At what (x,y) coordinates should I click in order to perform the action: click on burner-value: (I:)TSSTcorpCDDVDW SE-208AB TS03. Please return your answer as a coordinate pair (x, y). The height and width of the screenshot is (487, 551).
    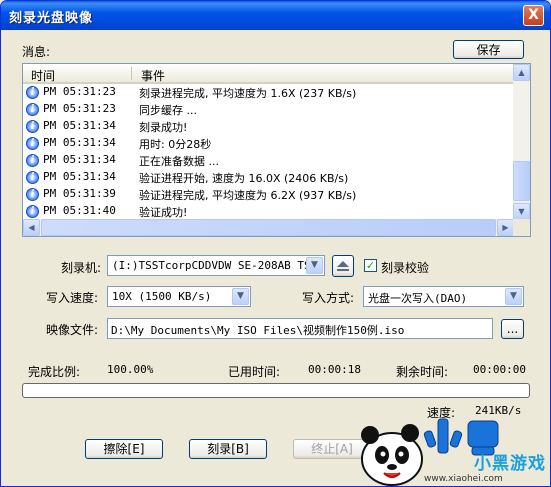
    Looking at the image, I should click on (209, 265).